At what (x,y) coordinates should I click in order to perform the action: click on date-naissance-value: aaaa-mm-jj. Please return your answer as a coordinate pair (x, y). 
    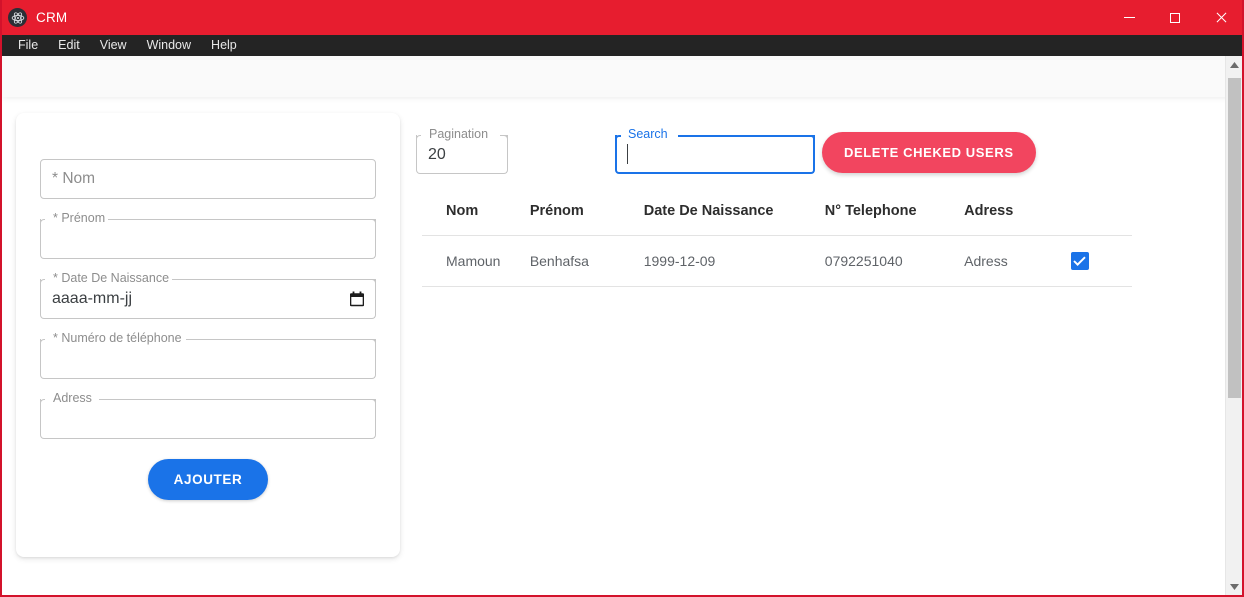
    Looking at the image, I should click on (92, 299).